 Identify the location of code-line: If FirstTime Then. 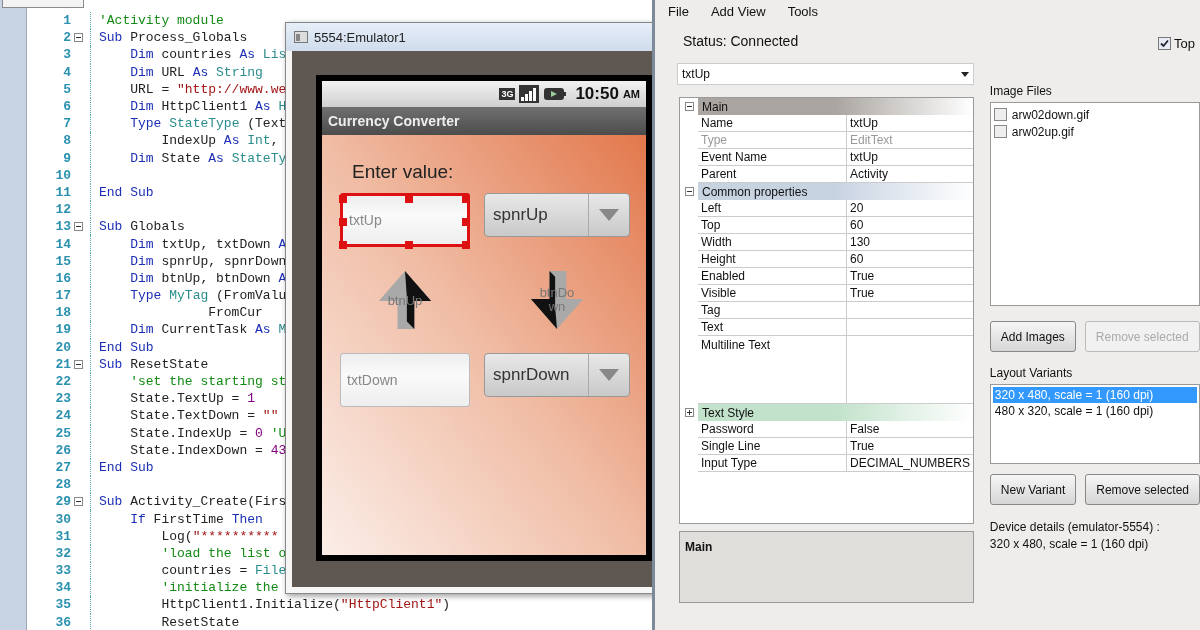
(196, 519).